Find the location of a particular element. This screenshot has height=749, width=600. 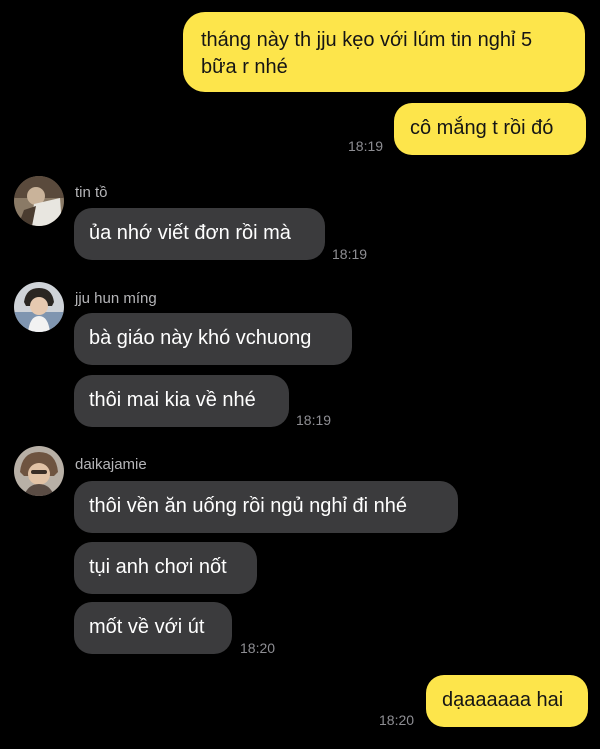

message-text-line-2: bữa r nhé is located at coordinates (244, 67).